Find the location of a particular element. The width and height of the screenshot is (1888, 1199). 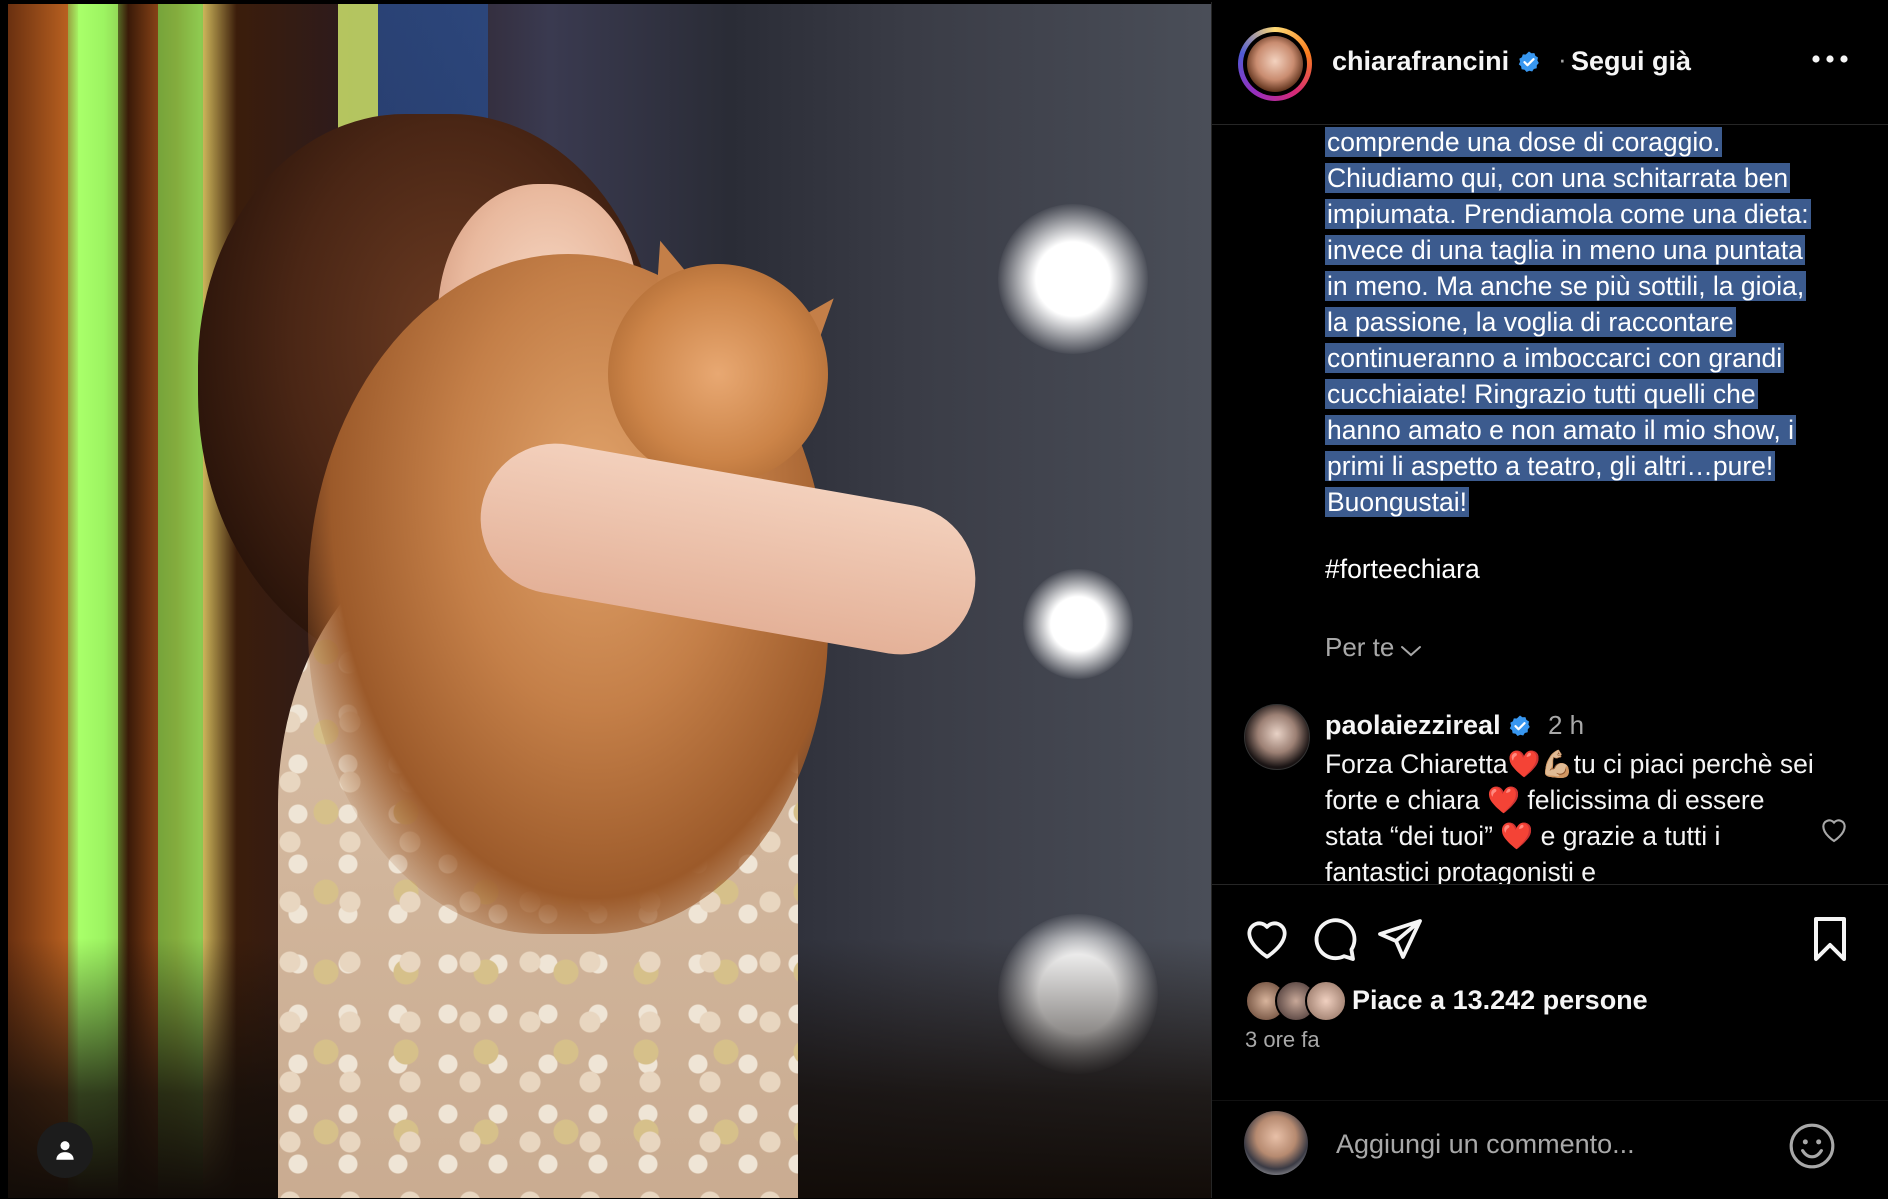

caption-line: Buongustai! is located at coordinates (1397, 502).